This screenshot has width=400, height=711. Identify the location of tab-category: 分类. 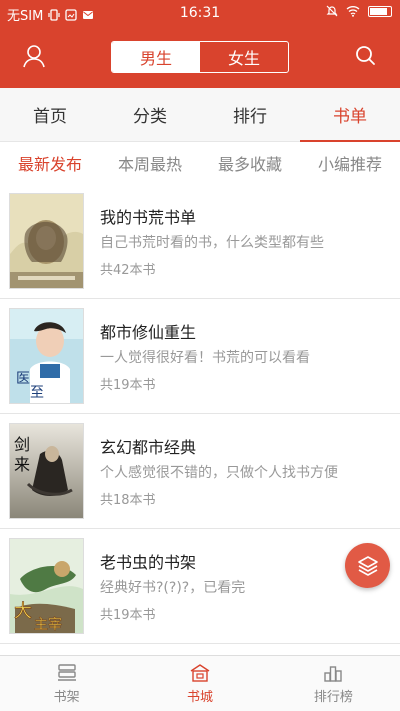
(150, 114).